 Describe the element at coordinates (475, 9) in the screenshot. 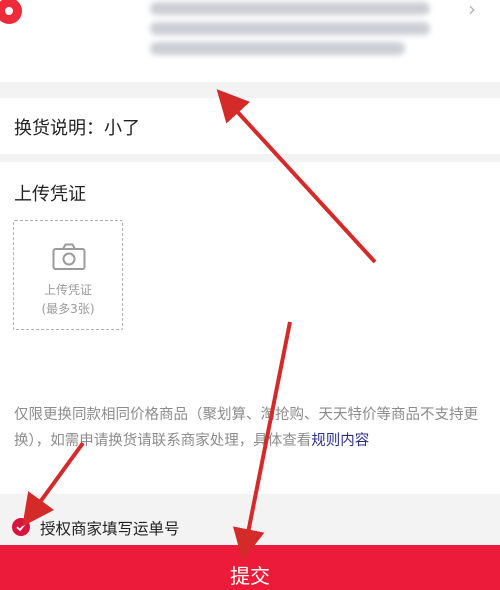

I see `chevron-right-icon: ›` at that location.